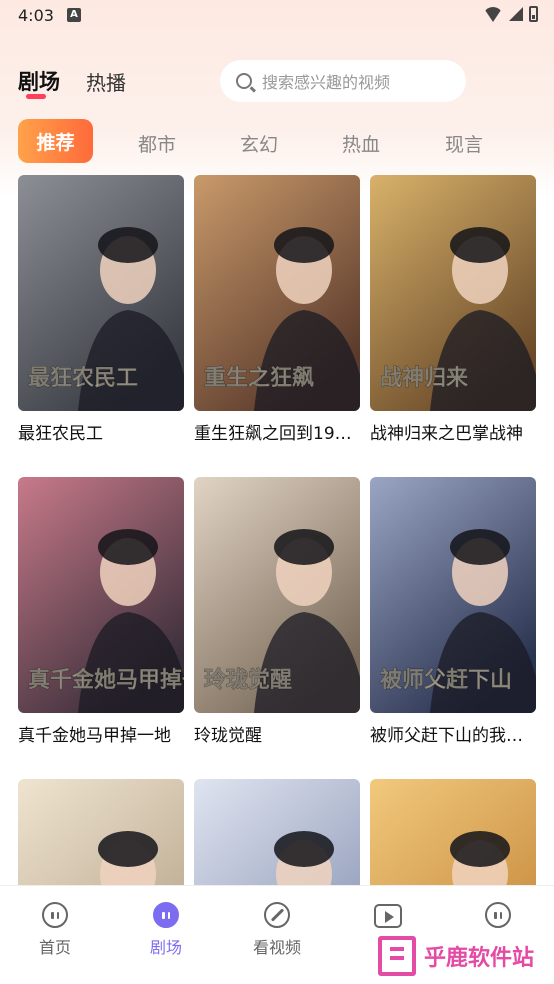  I want to click on search-icon, so click(244, 81).